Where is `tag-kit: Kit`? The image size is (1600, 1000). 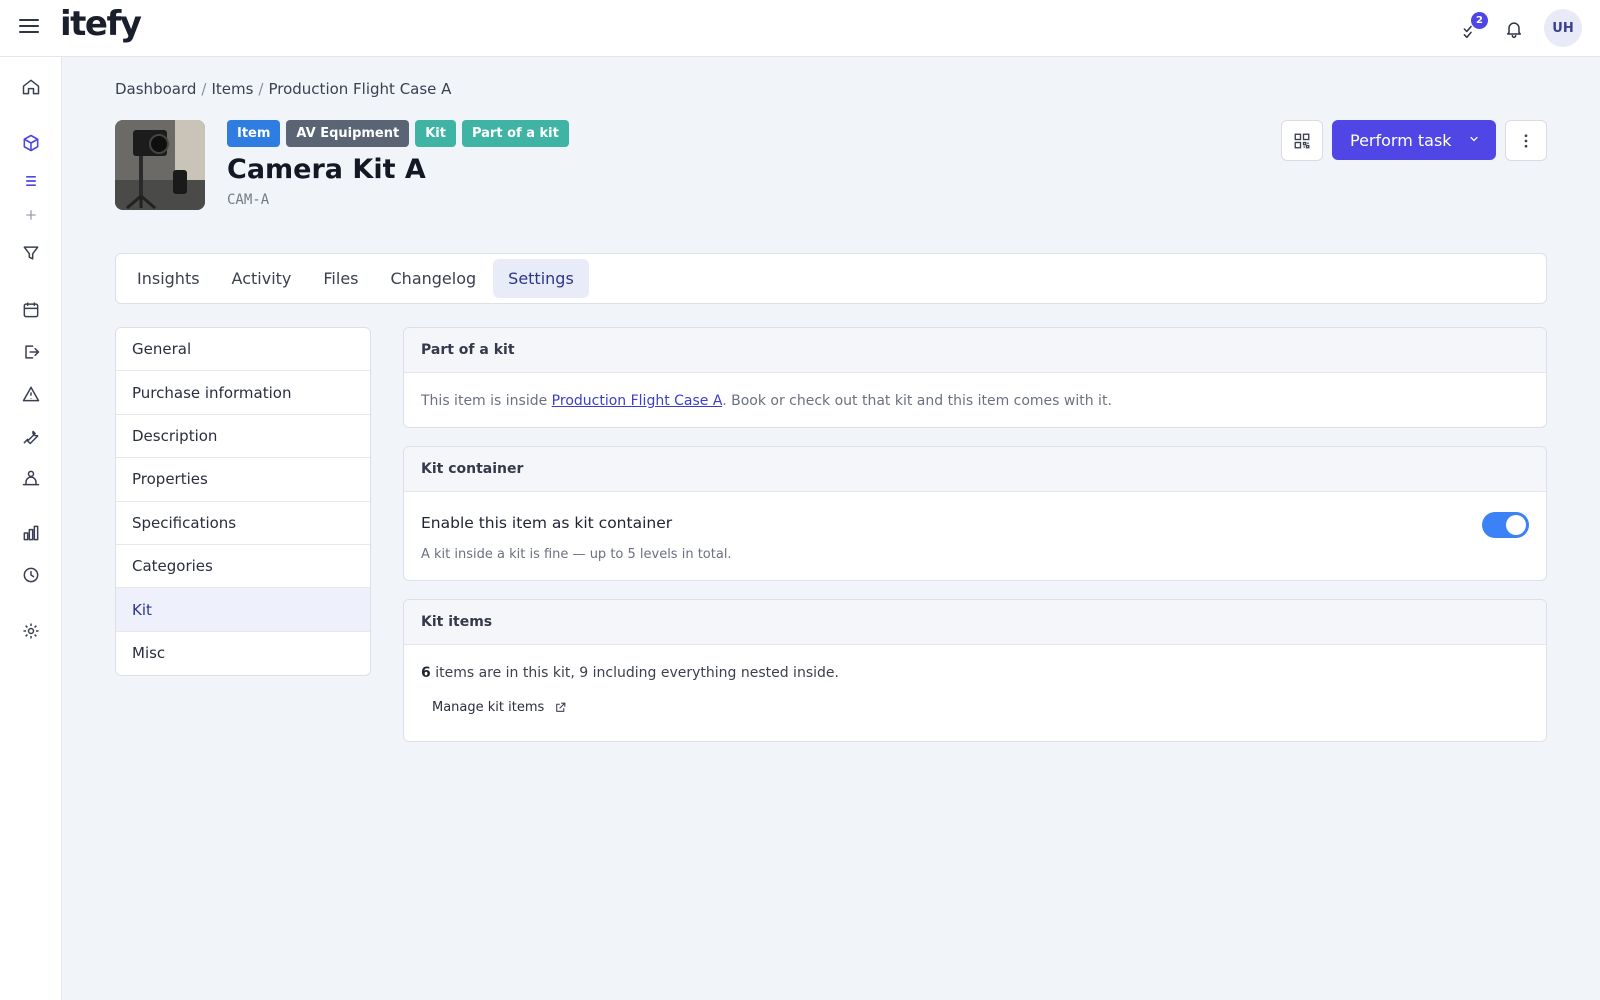
tag-kit: Kit is located at coordinates (435, 133).